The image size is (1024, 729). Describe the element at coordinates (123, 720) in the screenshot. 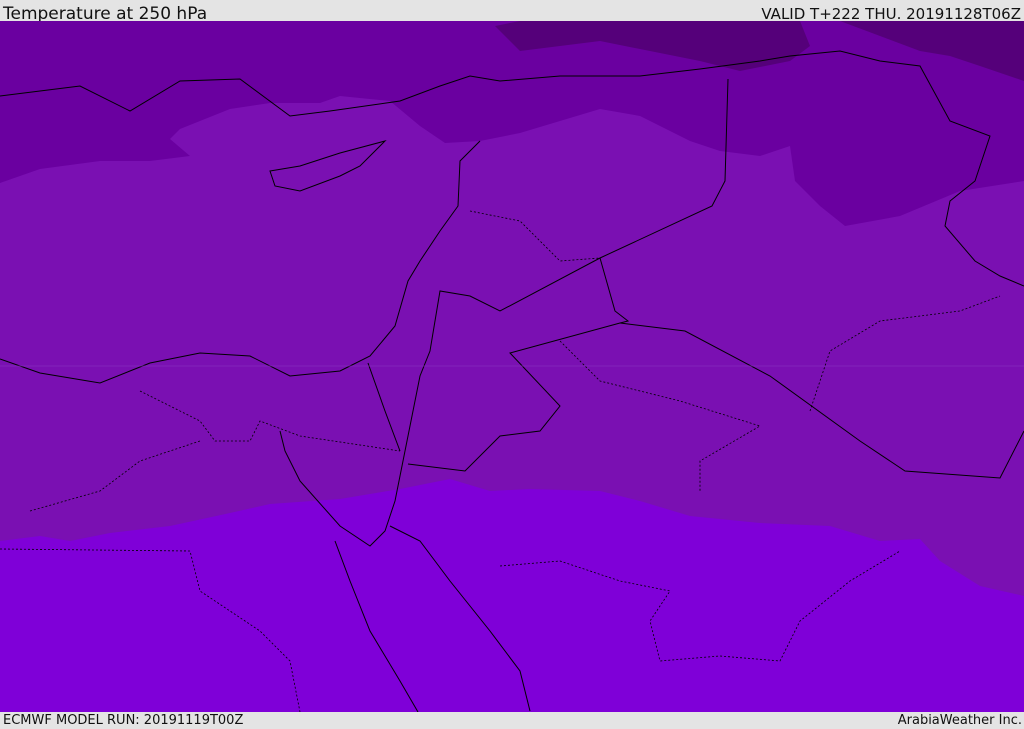

I see `model-run: ECMWF MODEL RUN: 20191119T00Z` at that location.